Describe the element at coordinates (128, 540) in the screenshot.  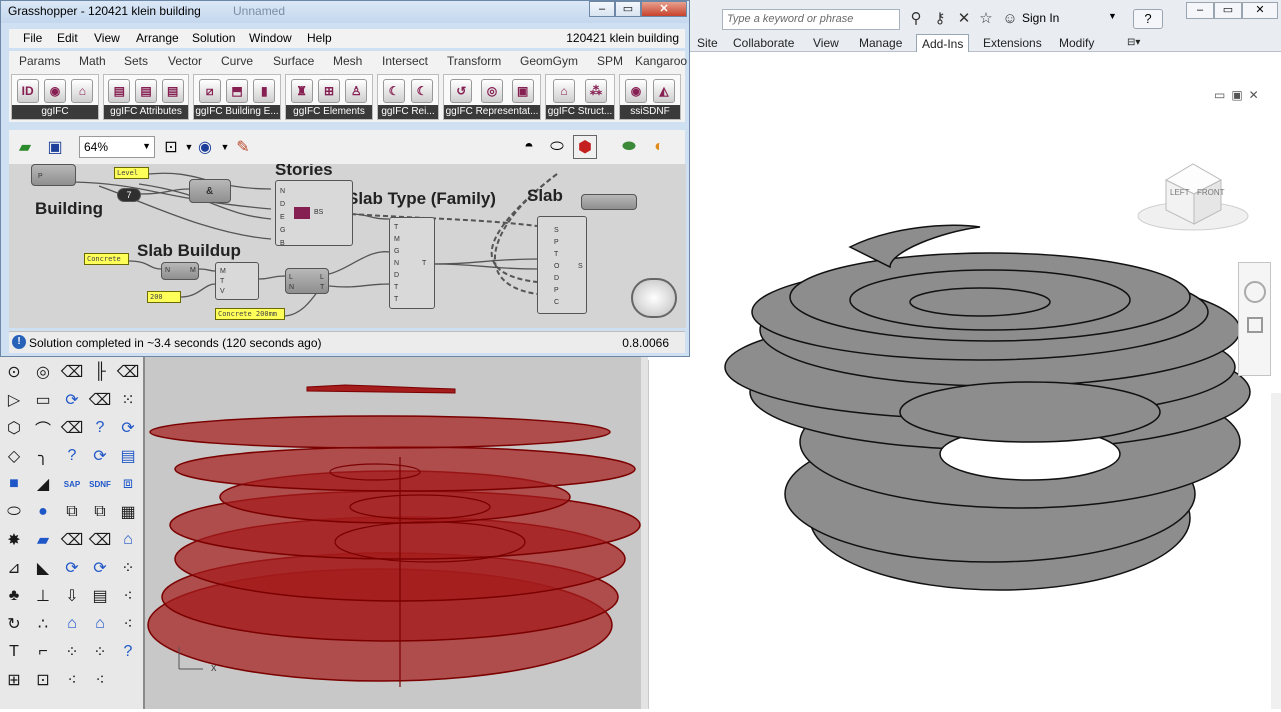
I see `house-tool-icon-3: ⌂` at that location.